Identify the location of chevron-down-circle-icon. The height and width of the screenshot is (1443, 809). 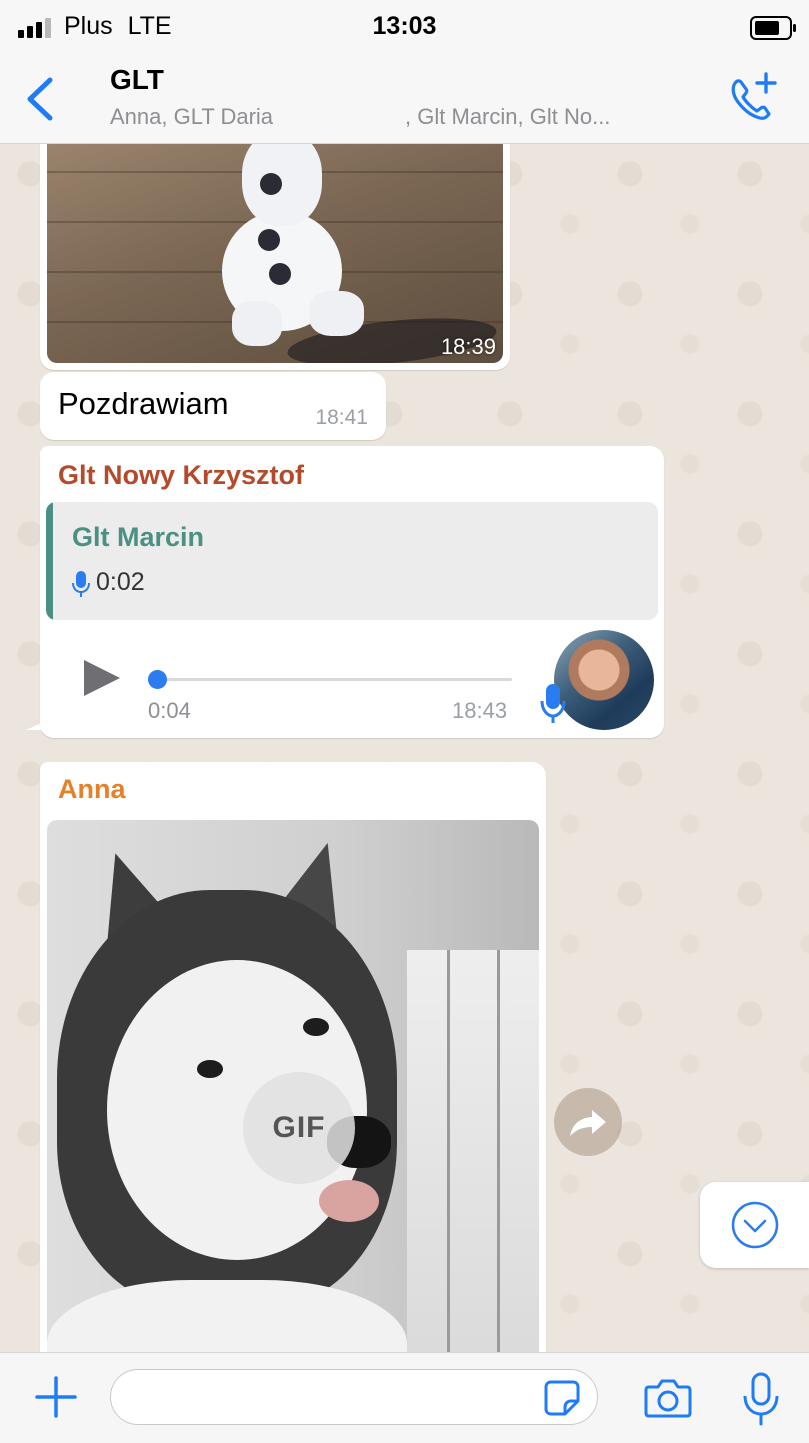
(755, 1225).